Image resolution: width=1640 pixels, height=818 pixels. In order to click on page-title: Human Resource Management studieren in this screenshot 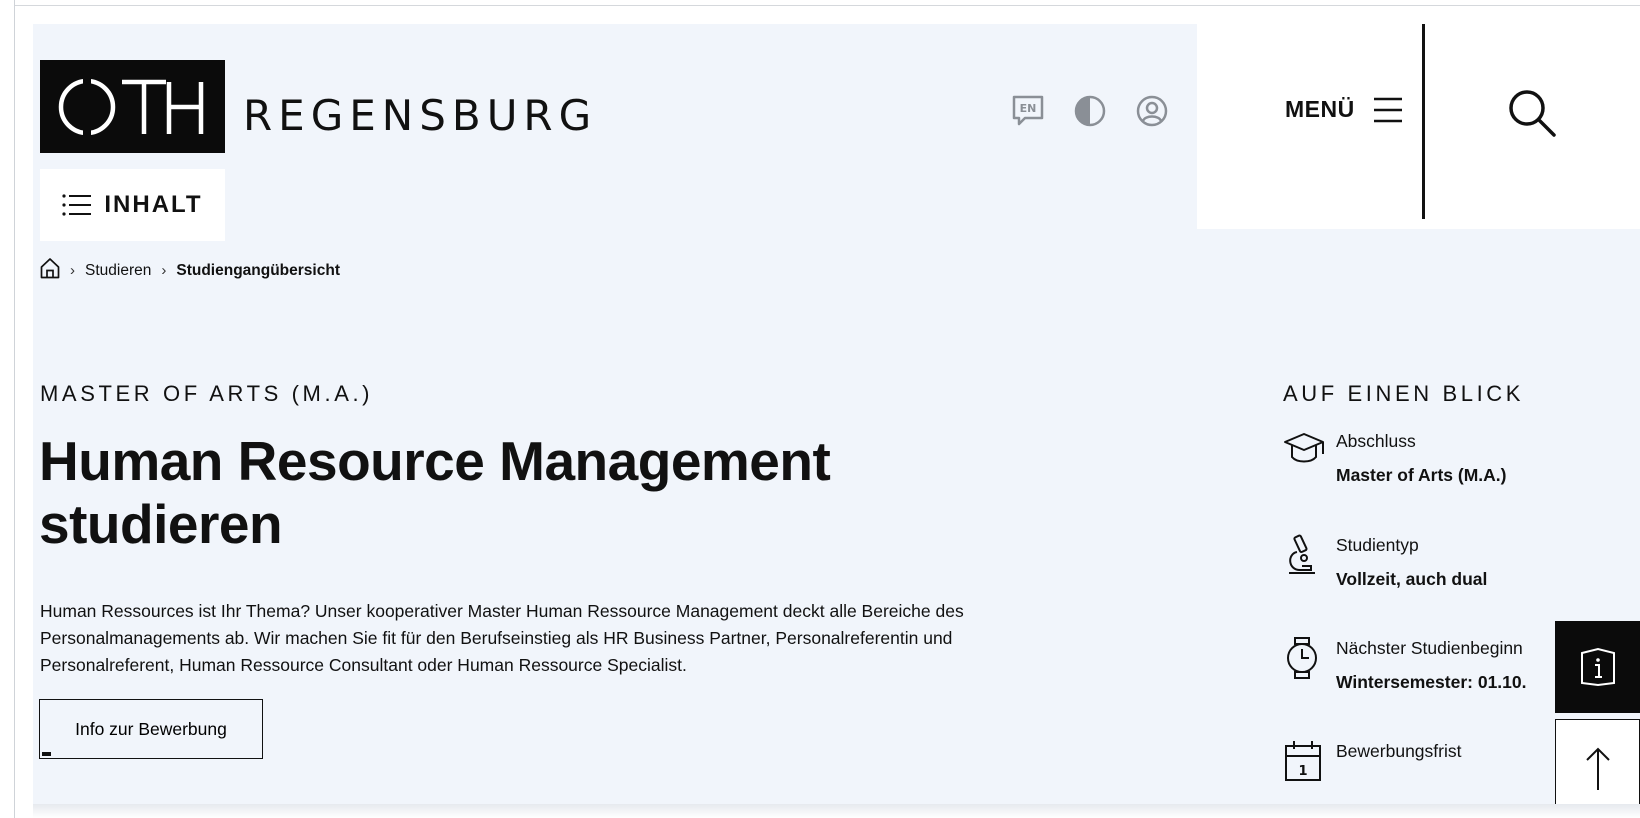, I will do `click(489, 493)`.